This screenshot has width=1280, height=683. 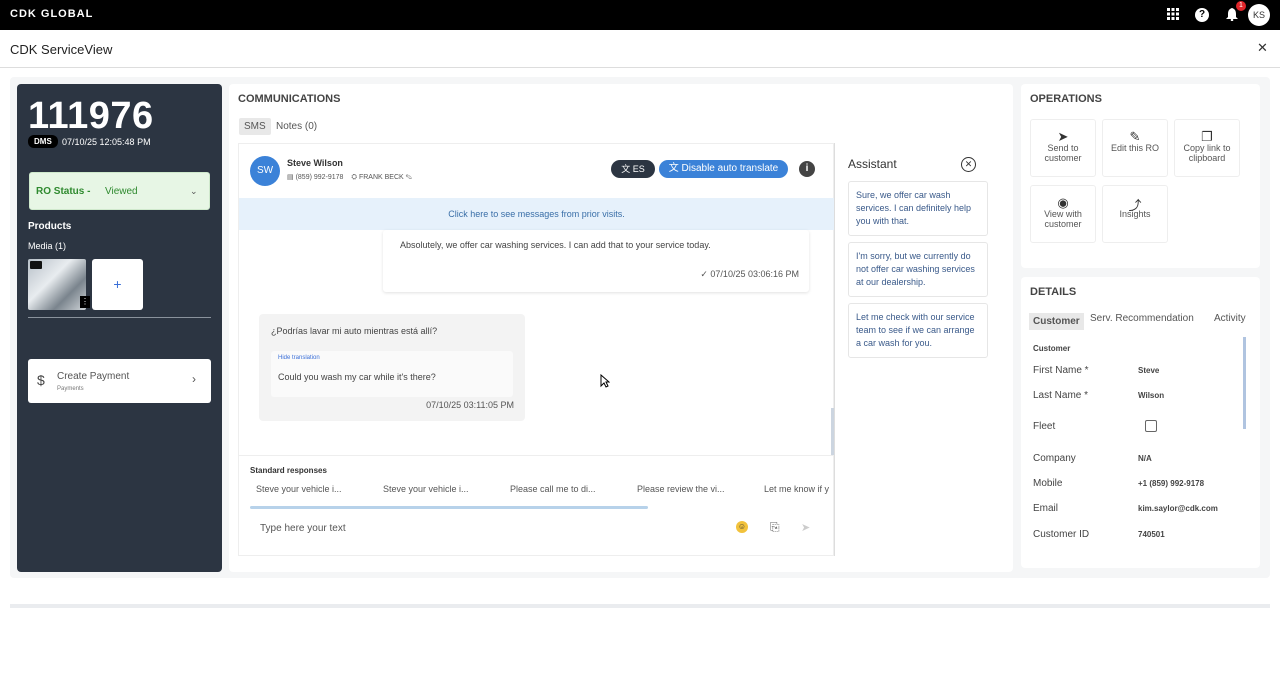 What do you see at coordinates (299, 358) in the screenshot?
I see `hide-translation-link: Hide translation` at bounding box center [299, 358].